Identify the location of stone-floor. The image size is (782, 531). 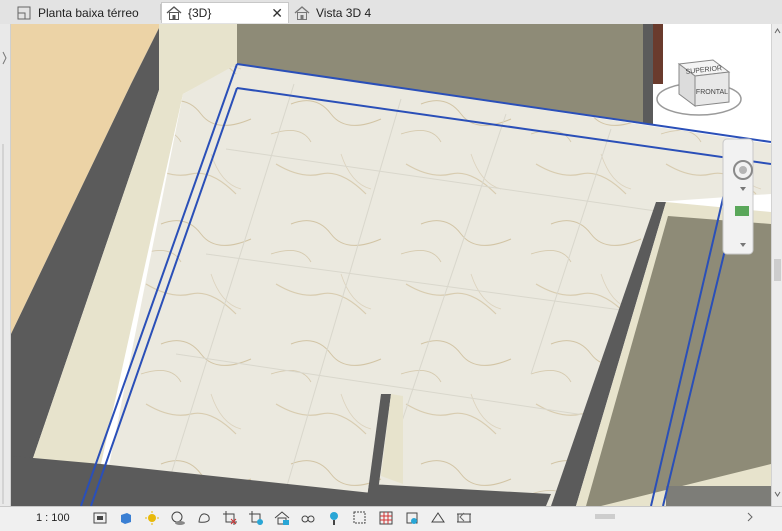
(718, 496).